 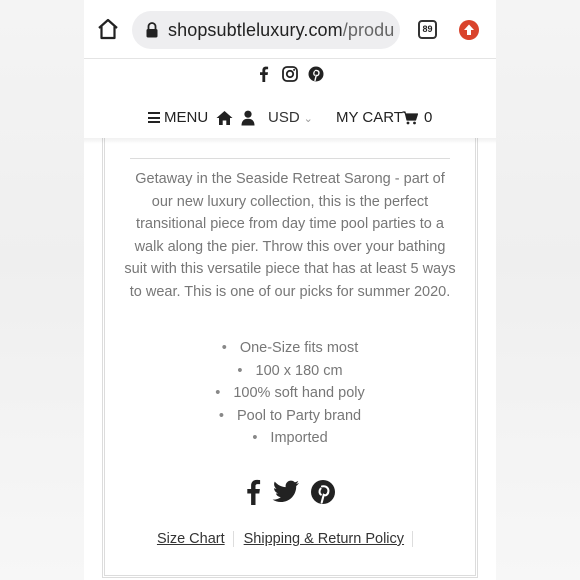 I want to click on list-item: • 100 x 180 cm, so click(x=290, y=370).